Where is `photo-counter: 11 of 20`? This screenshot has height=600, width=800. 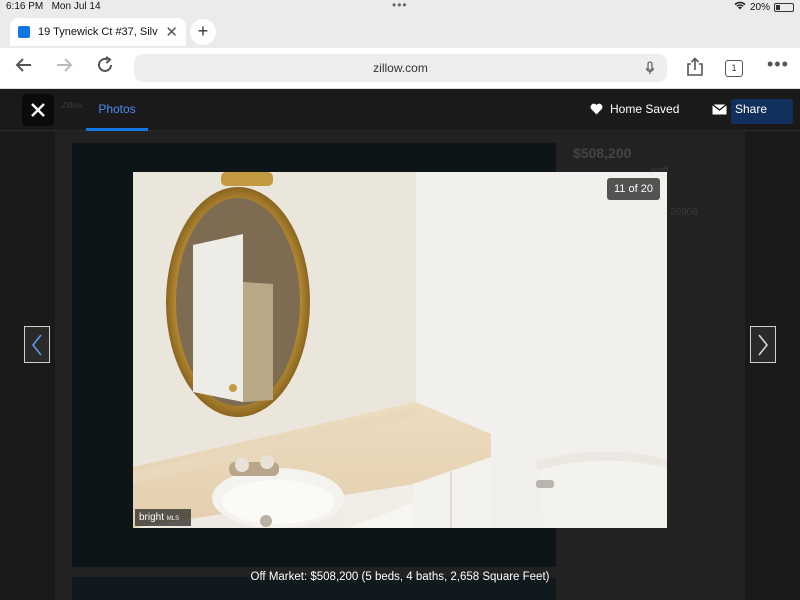 photo-counter: 11 of 20 is located at coordinates (633, 189).